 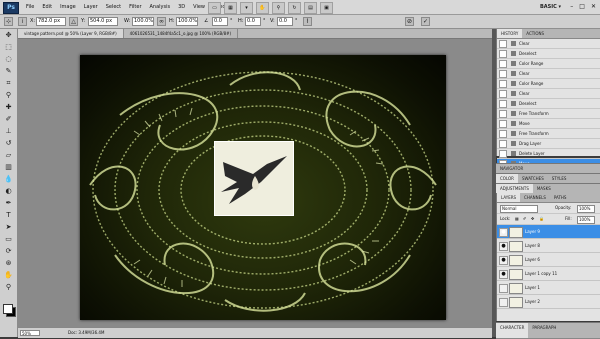 What do you see at coordinates (514, 188) in the screenshot?
I see `tab-adjustments: ADJUSTMENTS` at bounding box center [514, 188].